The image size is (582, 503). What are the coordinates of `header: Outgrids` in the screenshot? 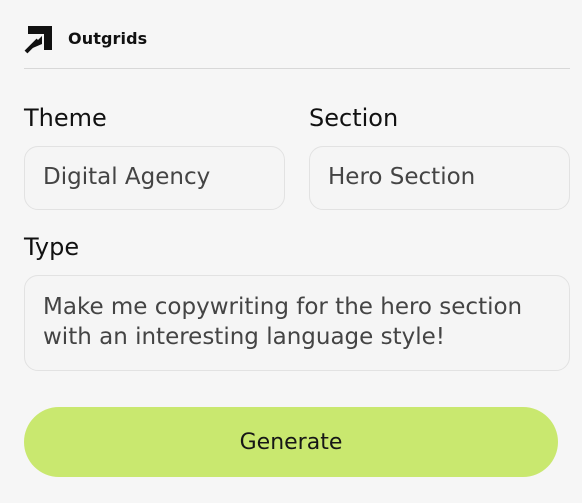 It's located at (85, 39).